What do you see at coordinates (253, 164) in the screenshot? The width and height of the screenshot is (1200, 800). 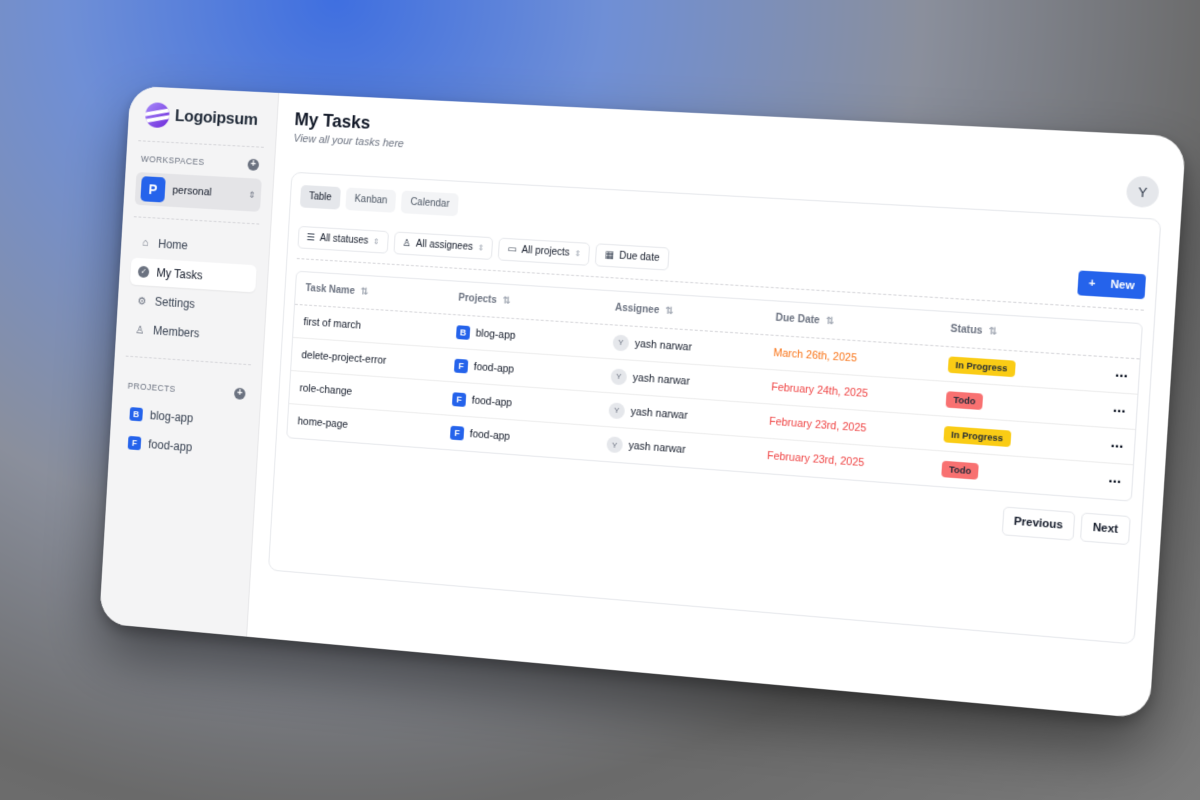 I see `add-workspace-icon: +` at bounding box center [253, 164].